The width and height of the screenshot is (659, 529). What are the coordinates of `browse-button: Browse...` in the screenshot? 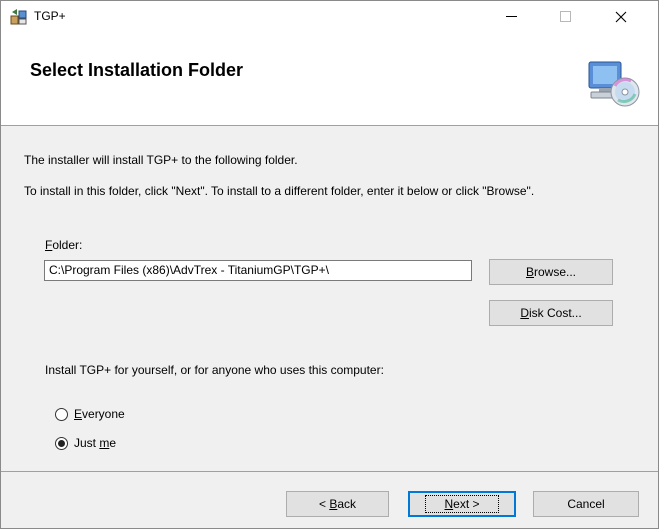 It's located at (551, 272).